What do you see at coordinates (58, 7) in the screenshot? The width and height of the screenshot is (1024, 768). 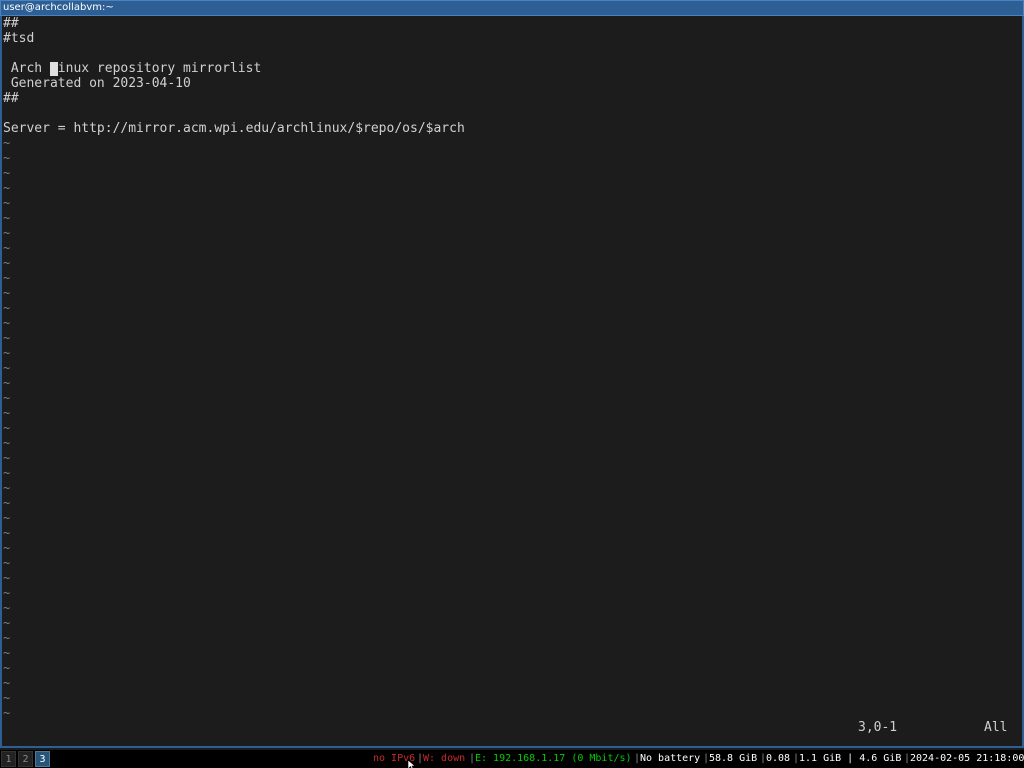 I see `window-title: user@archcollabvm:~` at bounding box center [58, 7].